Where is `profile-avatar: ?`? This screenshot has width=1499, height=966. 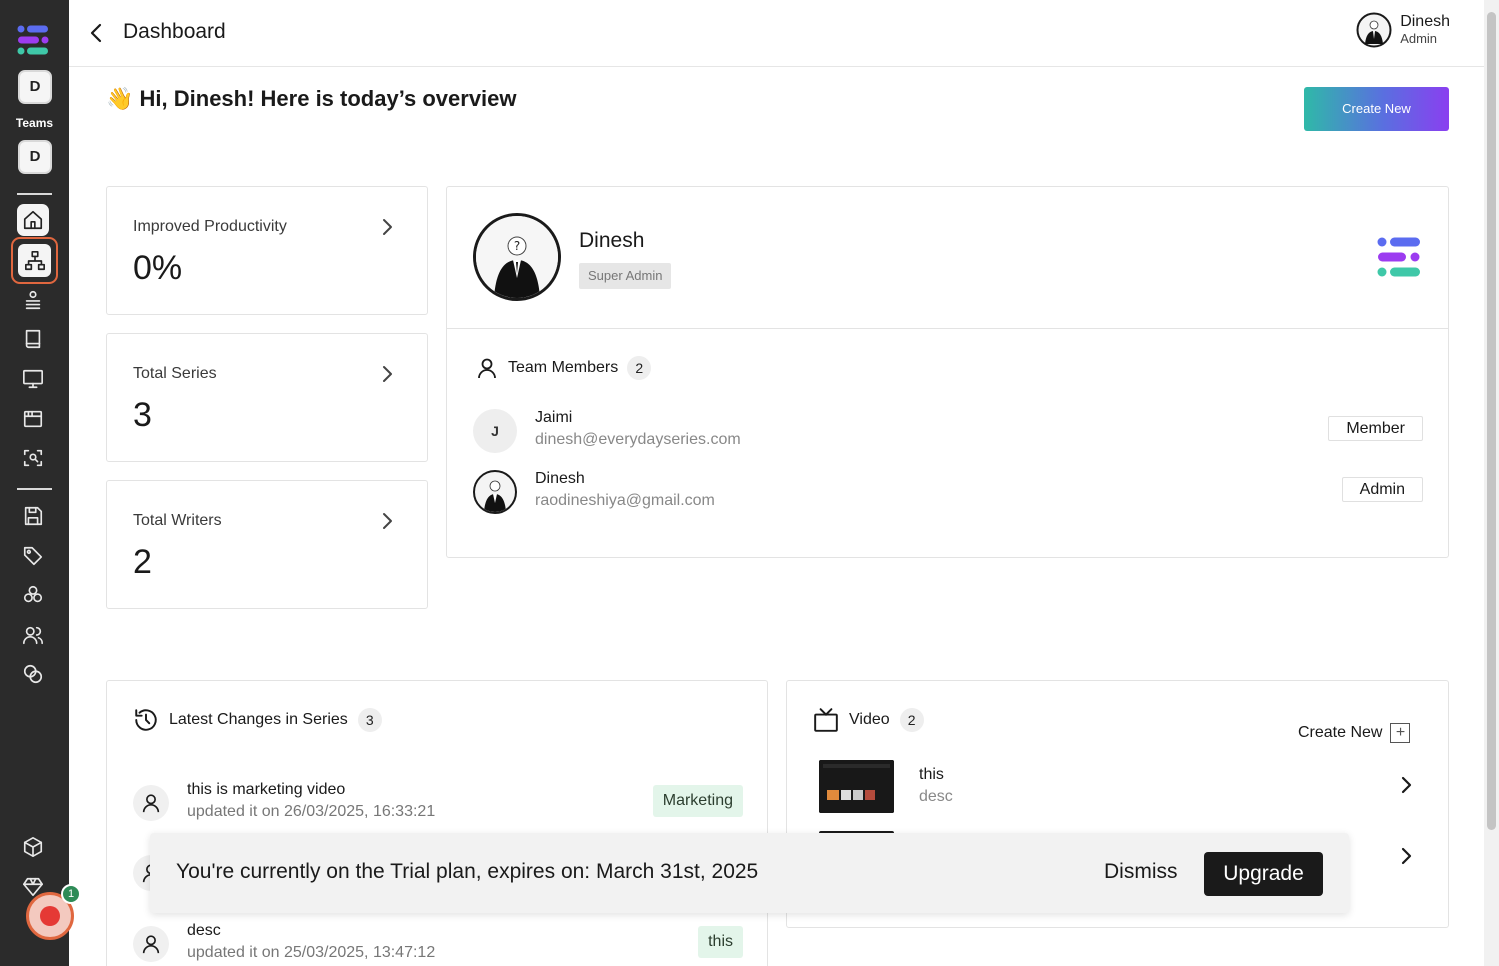 profile-avatar: ? is located at coordinates (517, 257).